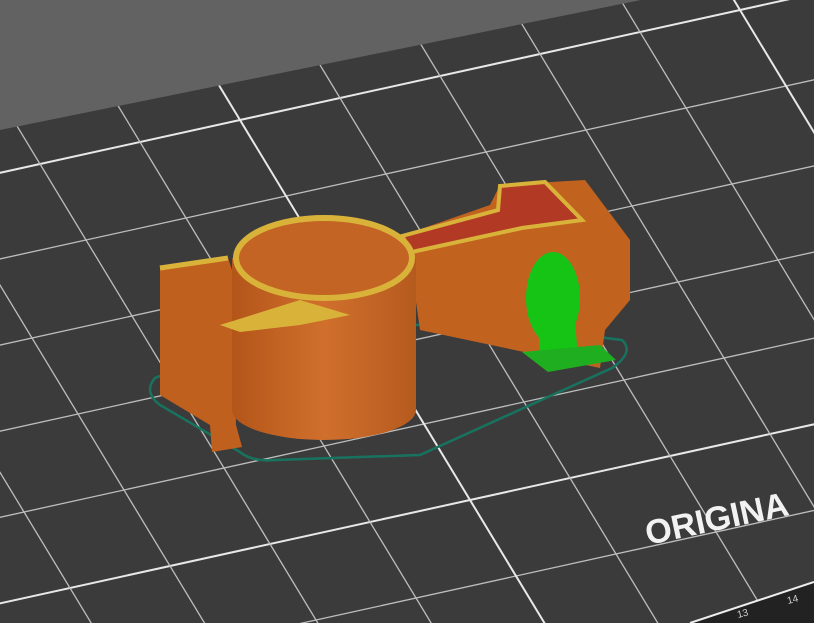 The image size is (814, 623). I want to click on axis-label: 14, so click(793, 600).